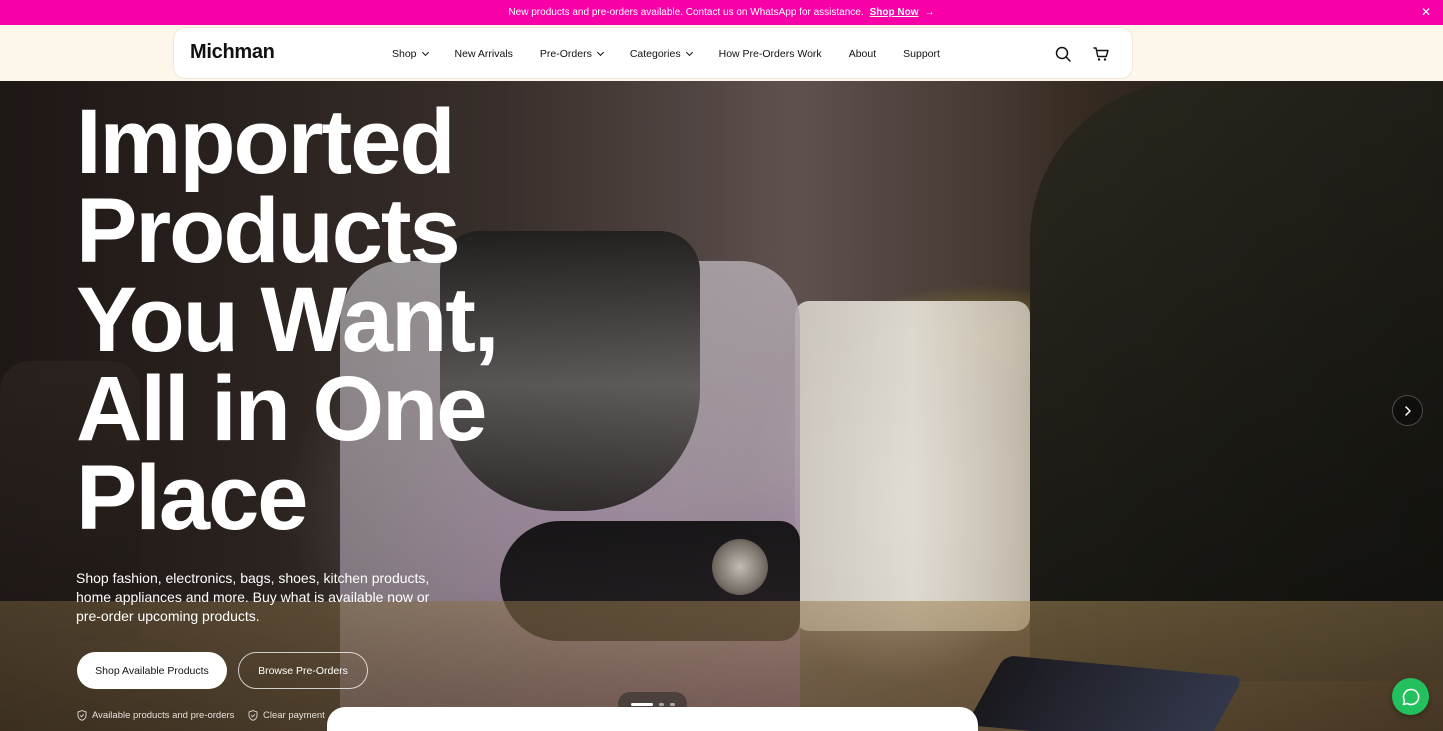 This screenshot has width=1443, height=731. I want to click on nav-label: How Pre-Orders Work, so click(770, 54).